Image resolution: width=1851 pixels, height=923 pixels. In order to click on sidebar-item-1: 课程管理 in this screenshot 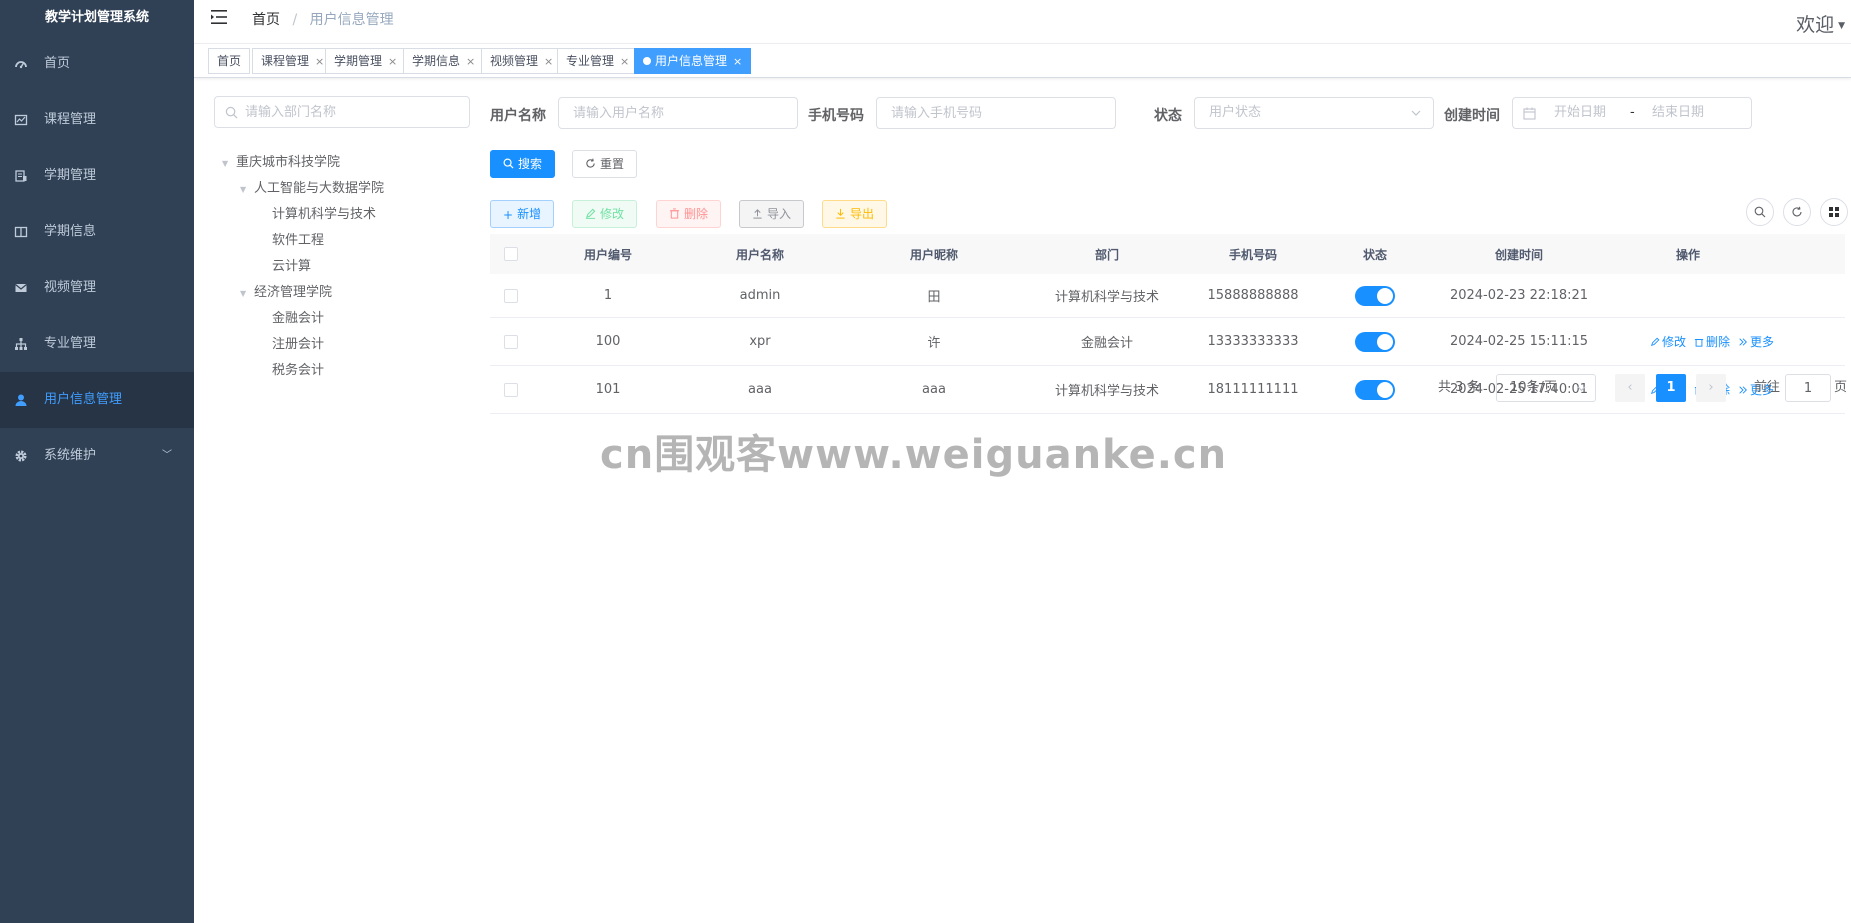, I will do `click(97, 120)`.